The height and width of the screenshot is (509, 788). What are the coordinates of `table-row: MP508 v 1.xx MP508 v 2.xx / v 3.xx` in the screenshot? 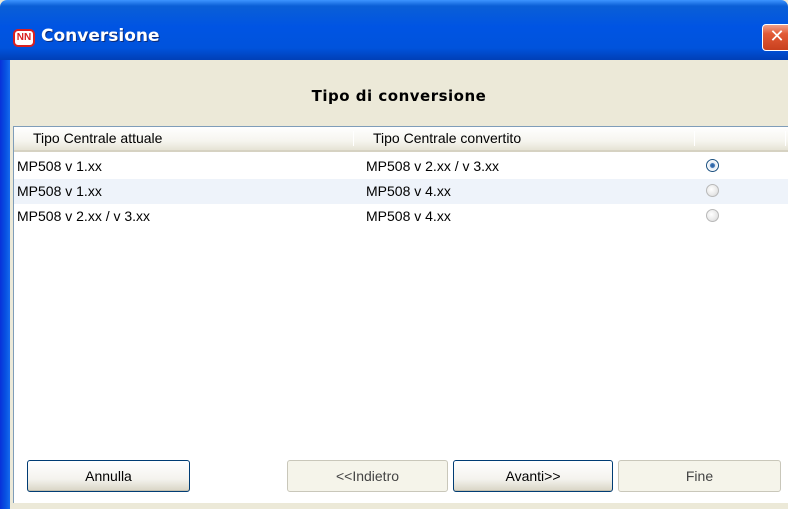 It's located at (401, 166).